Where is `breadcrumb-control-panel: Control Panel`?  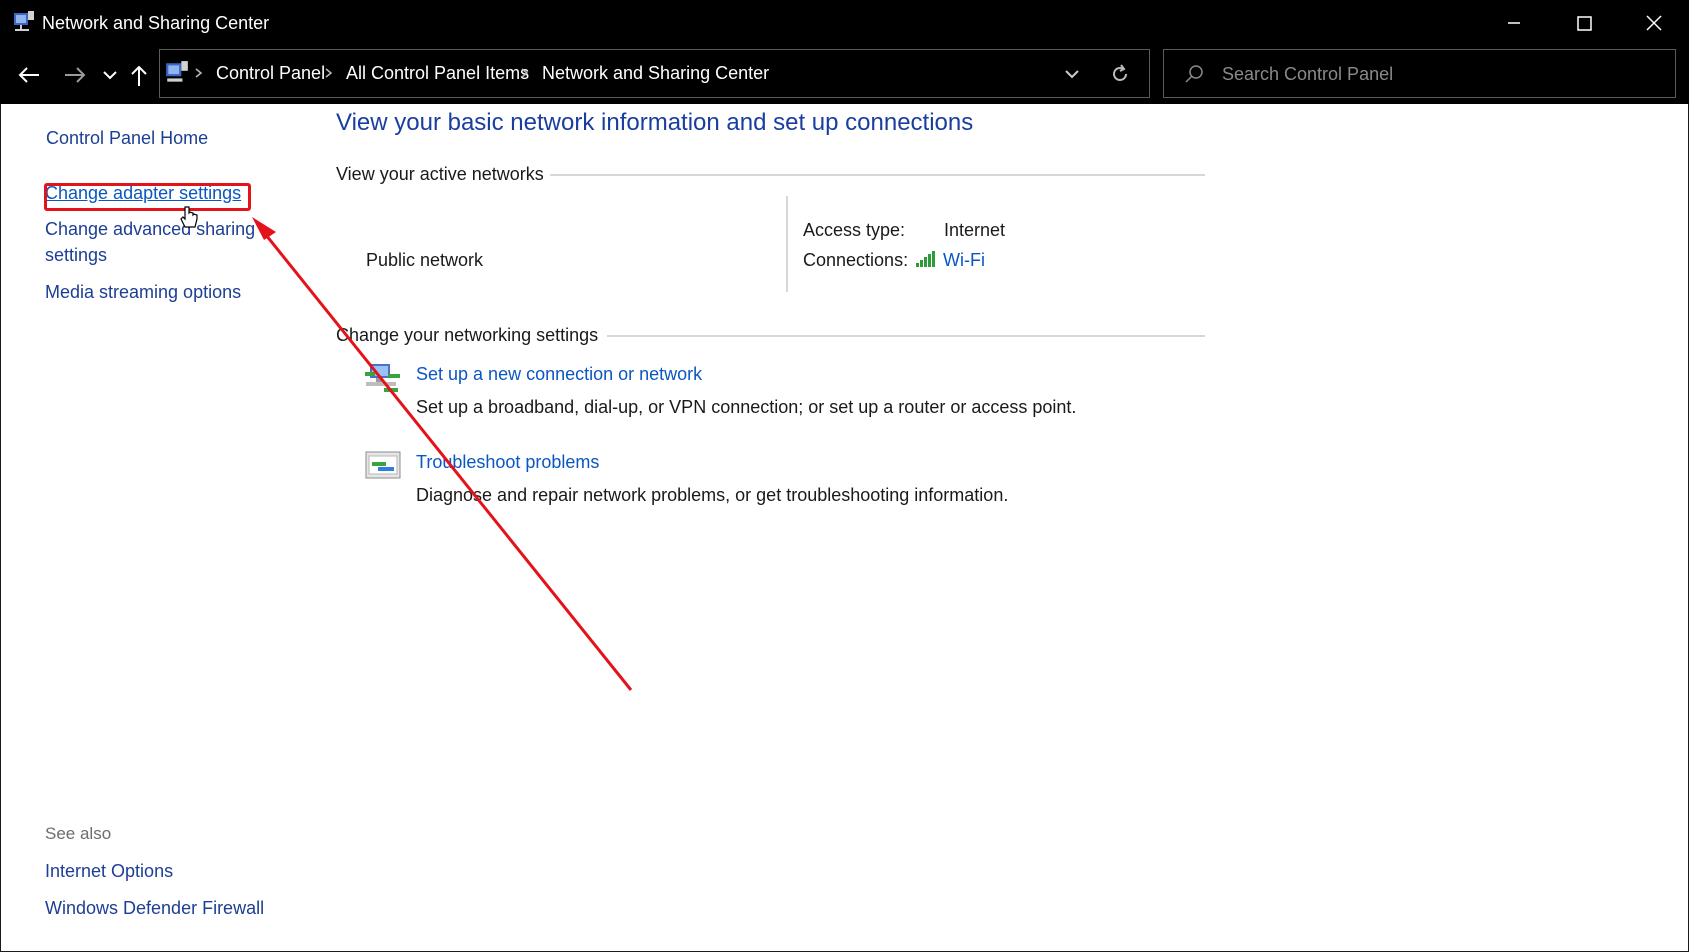 breadcrumb-control-panel: Control Panel is located at coordinates (270, 73).